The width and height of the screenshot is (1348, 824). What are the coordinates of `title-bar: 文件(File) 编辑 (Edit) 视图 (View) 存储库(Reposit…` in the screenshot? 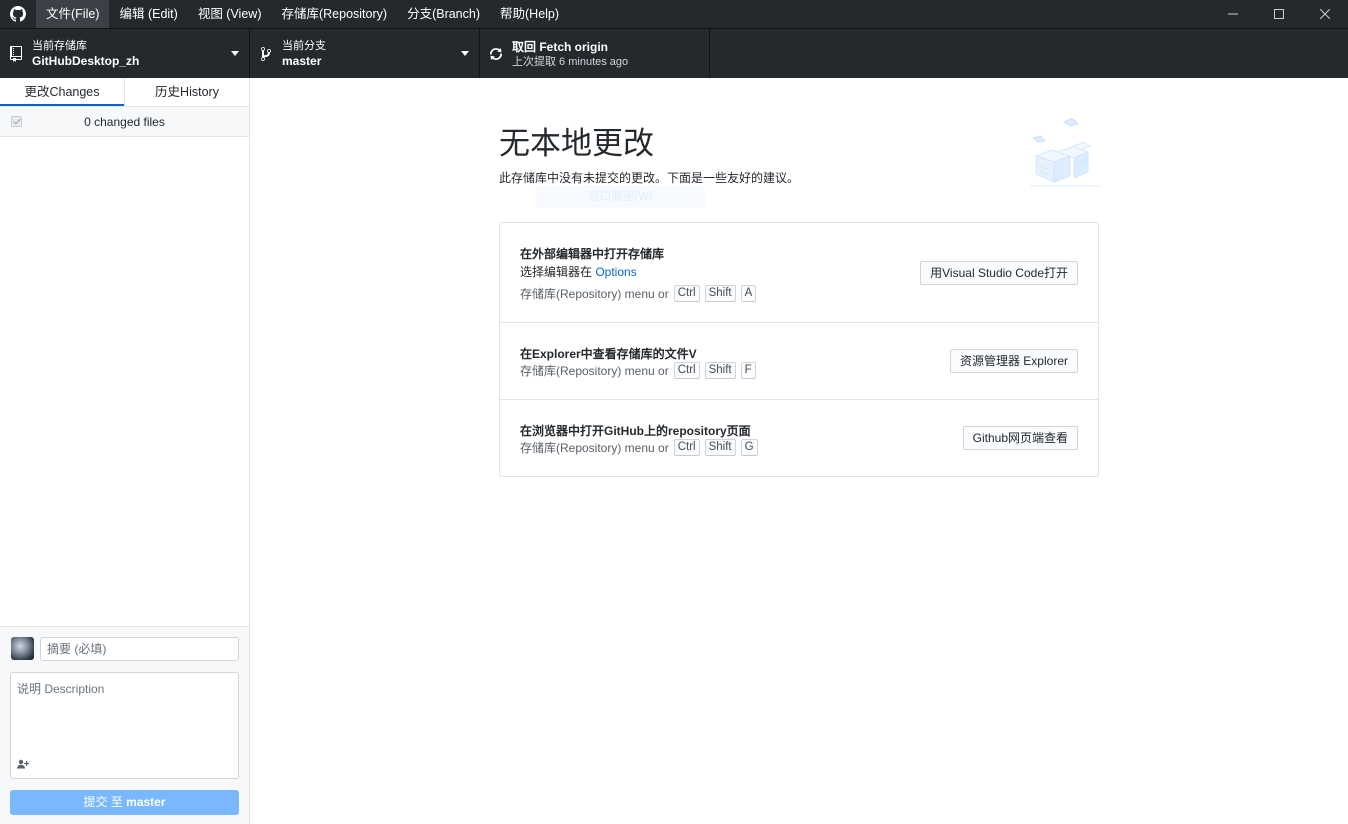 It's located at (674, 14).